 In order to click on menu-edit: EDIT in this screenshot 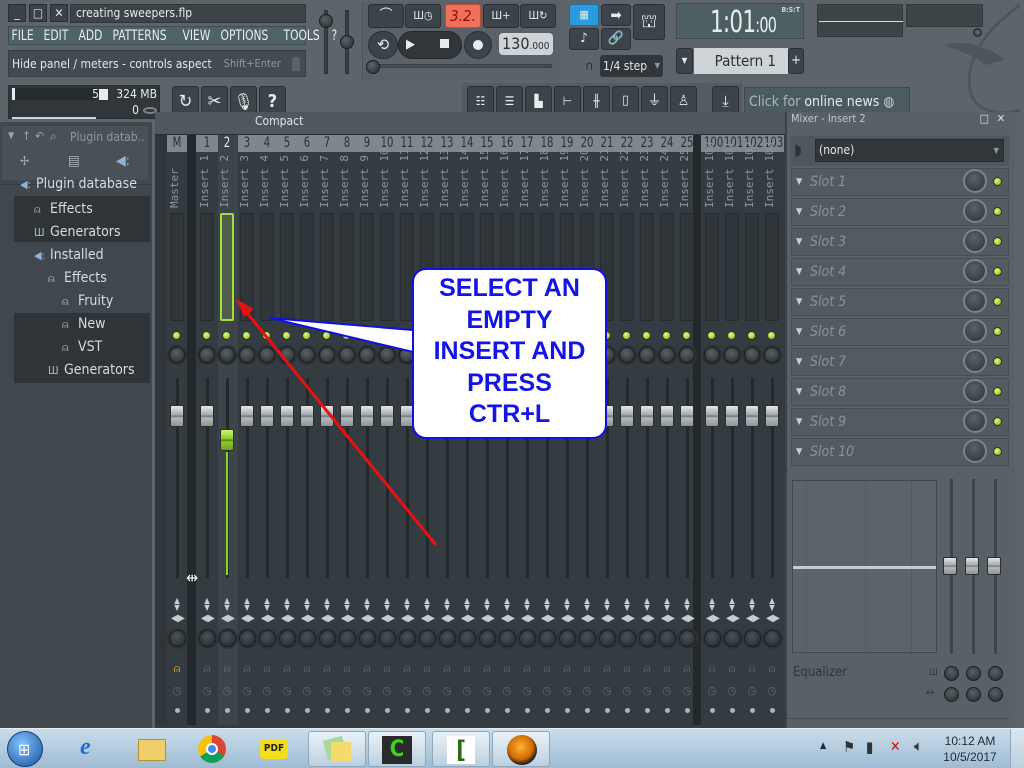, I will do `click(56, 35)`.